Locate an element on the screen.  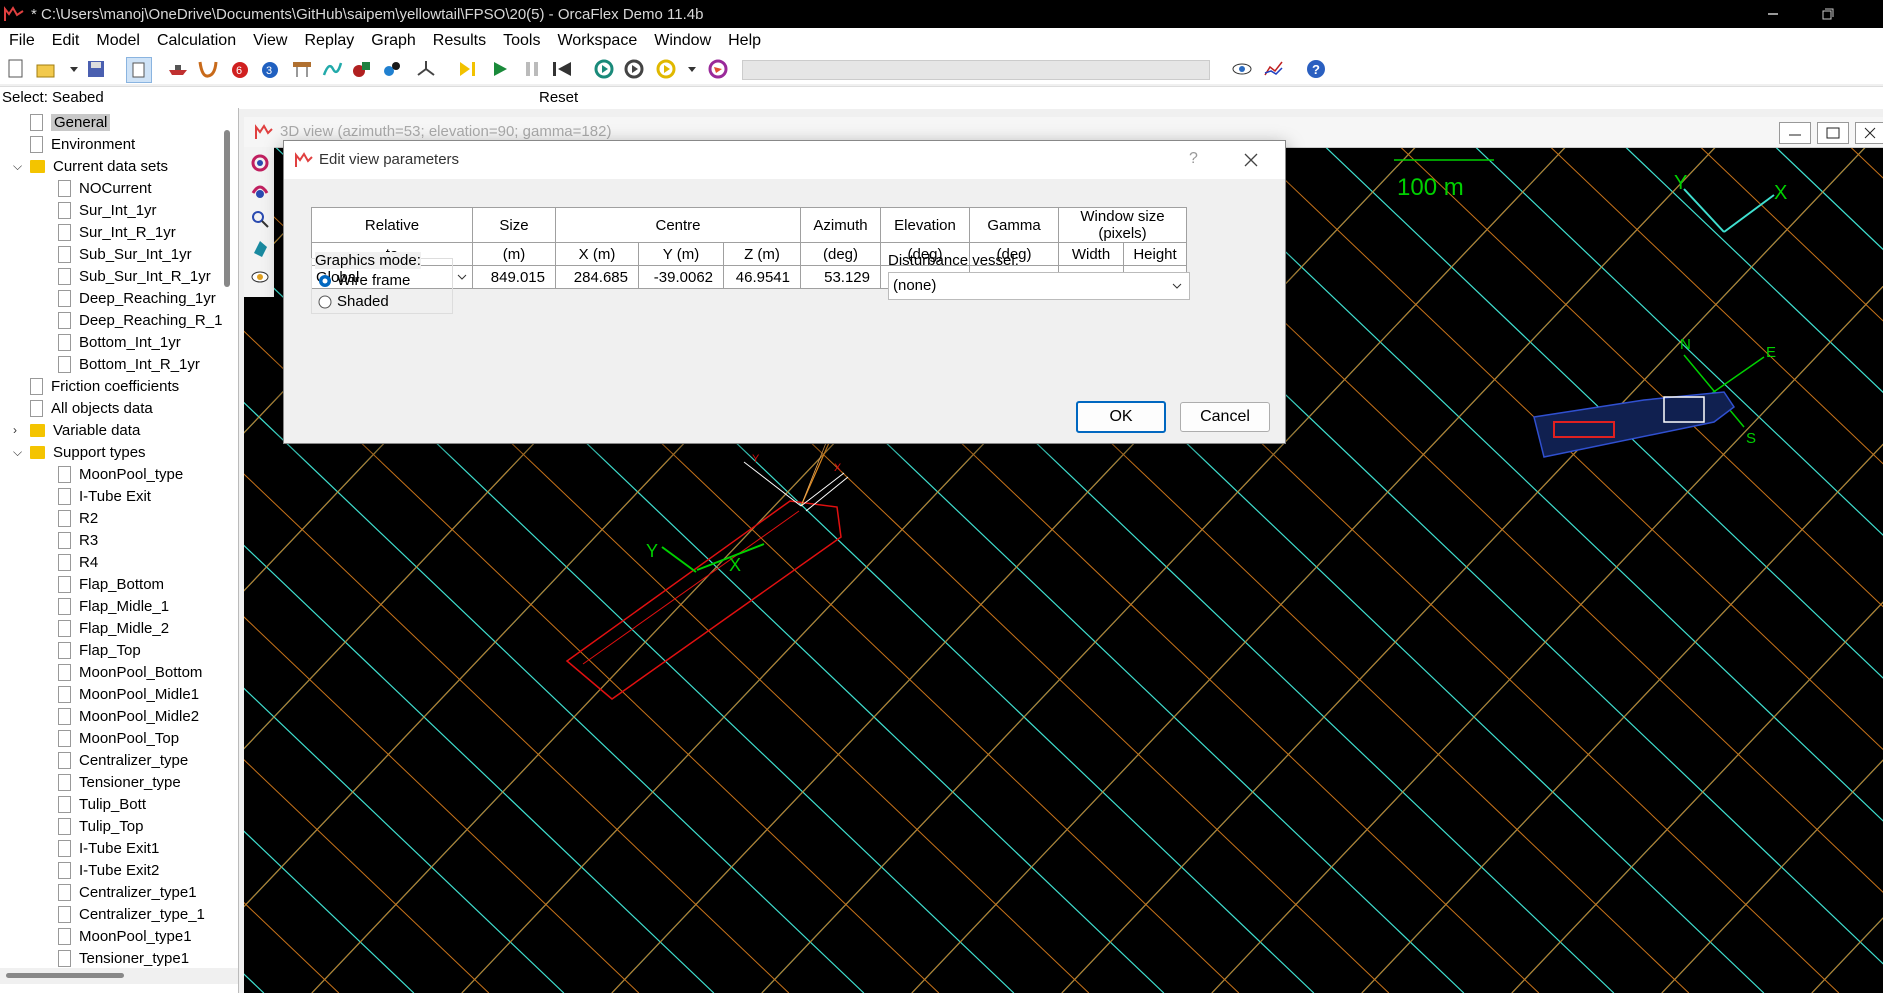
tree-item: ⌵ Support types is located at coordinates (79, 452).